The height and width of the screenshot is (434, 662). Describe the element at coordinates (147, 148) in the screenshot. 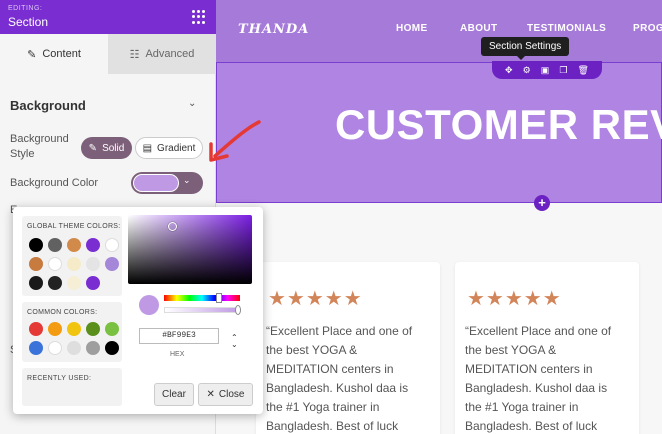

I see `gradient-icon: ▤` at that location.